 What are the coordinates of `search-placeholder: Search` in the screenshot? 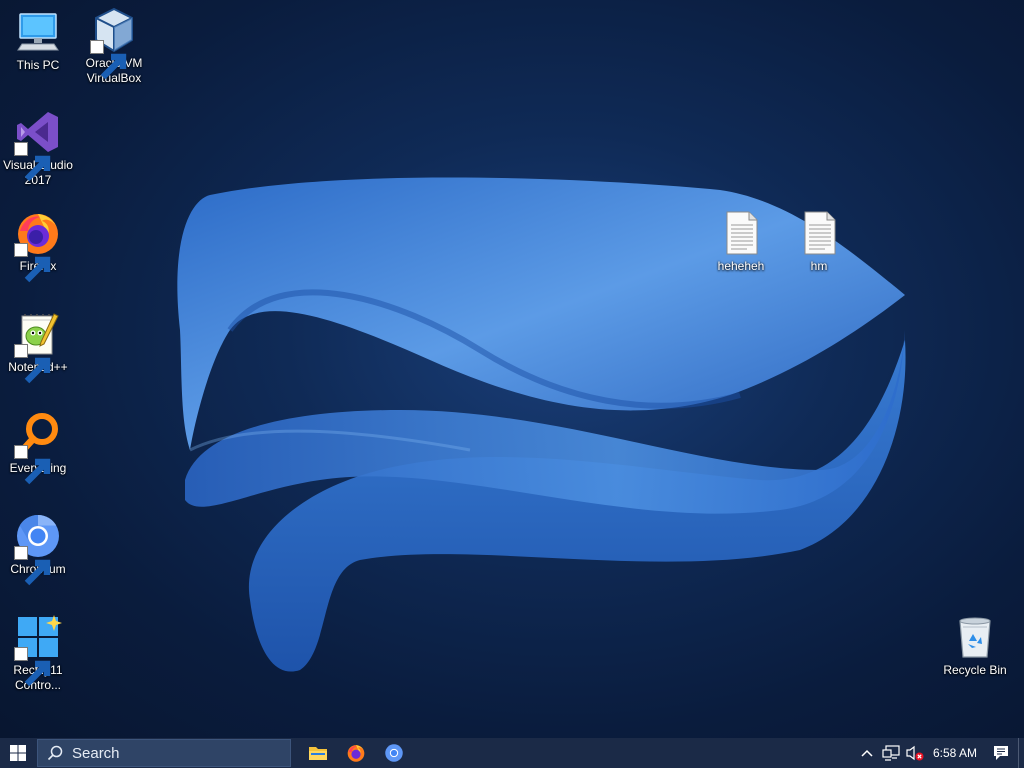 It's located at (96, 753).